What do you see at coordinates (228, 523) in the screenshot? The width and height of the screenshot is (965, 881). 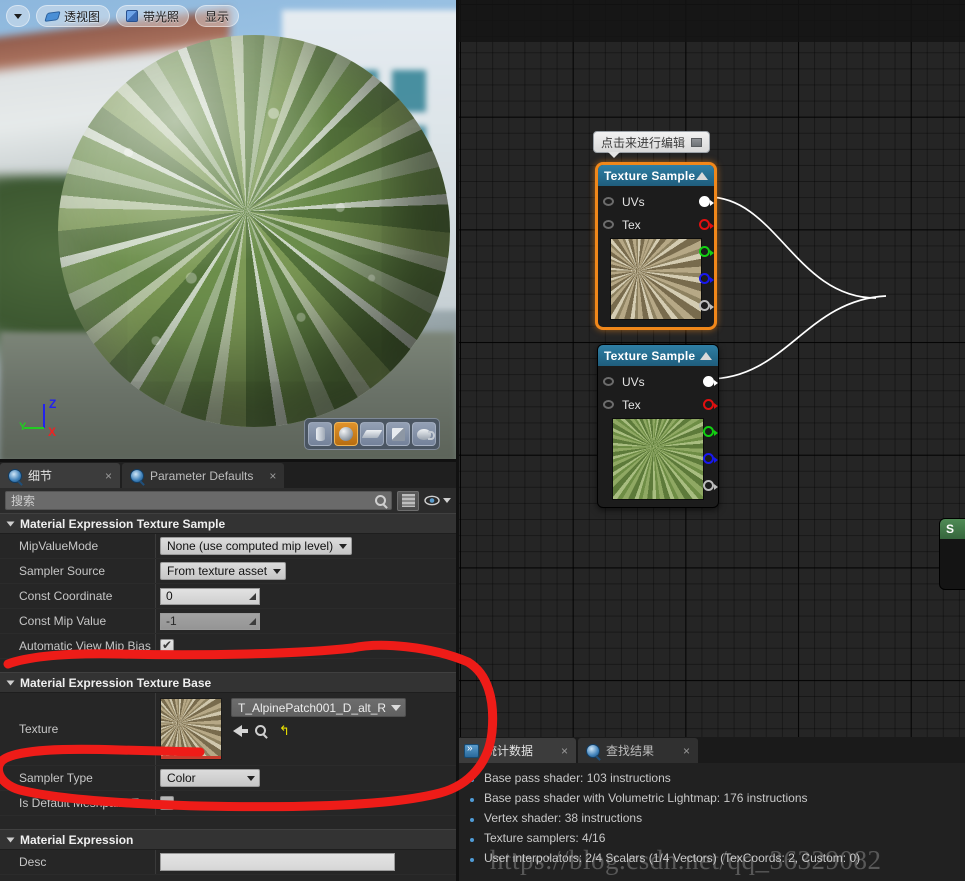 I see `category-header-texture-sample: Material Expression Texture Sample` at bounding box center [228, 523].